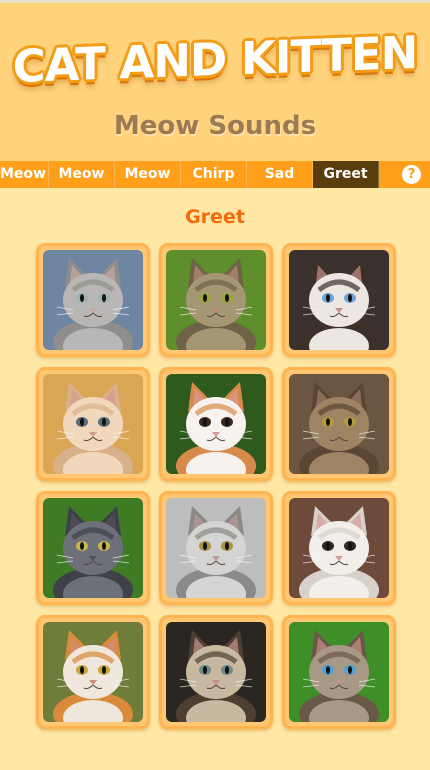 Image resolution: width=430 pixels, height=770 pixels. Describe the element at coordinates (346, 174) in the screenshot. I see `tab-greet: Greet` at that location.